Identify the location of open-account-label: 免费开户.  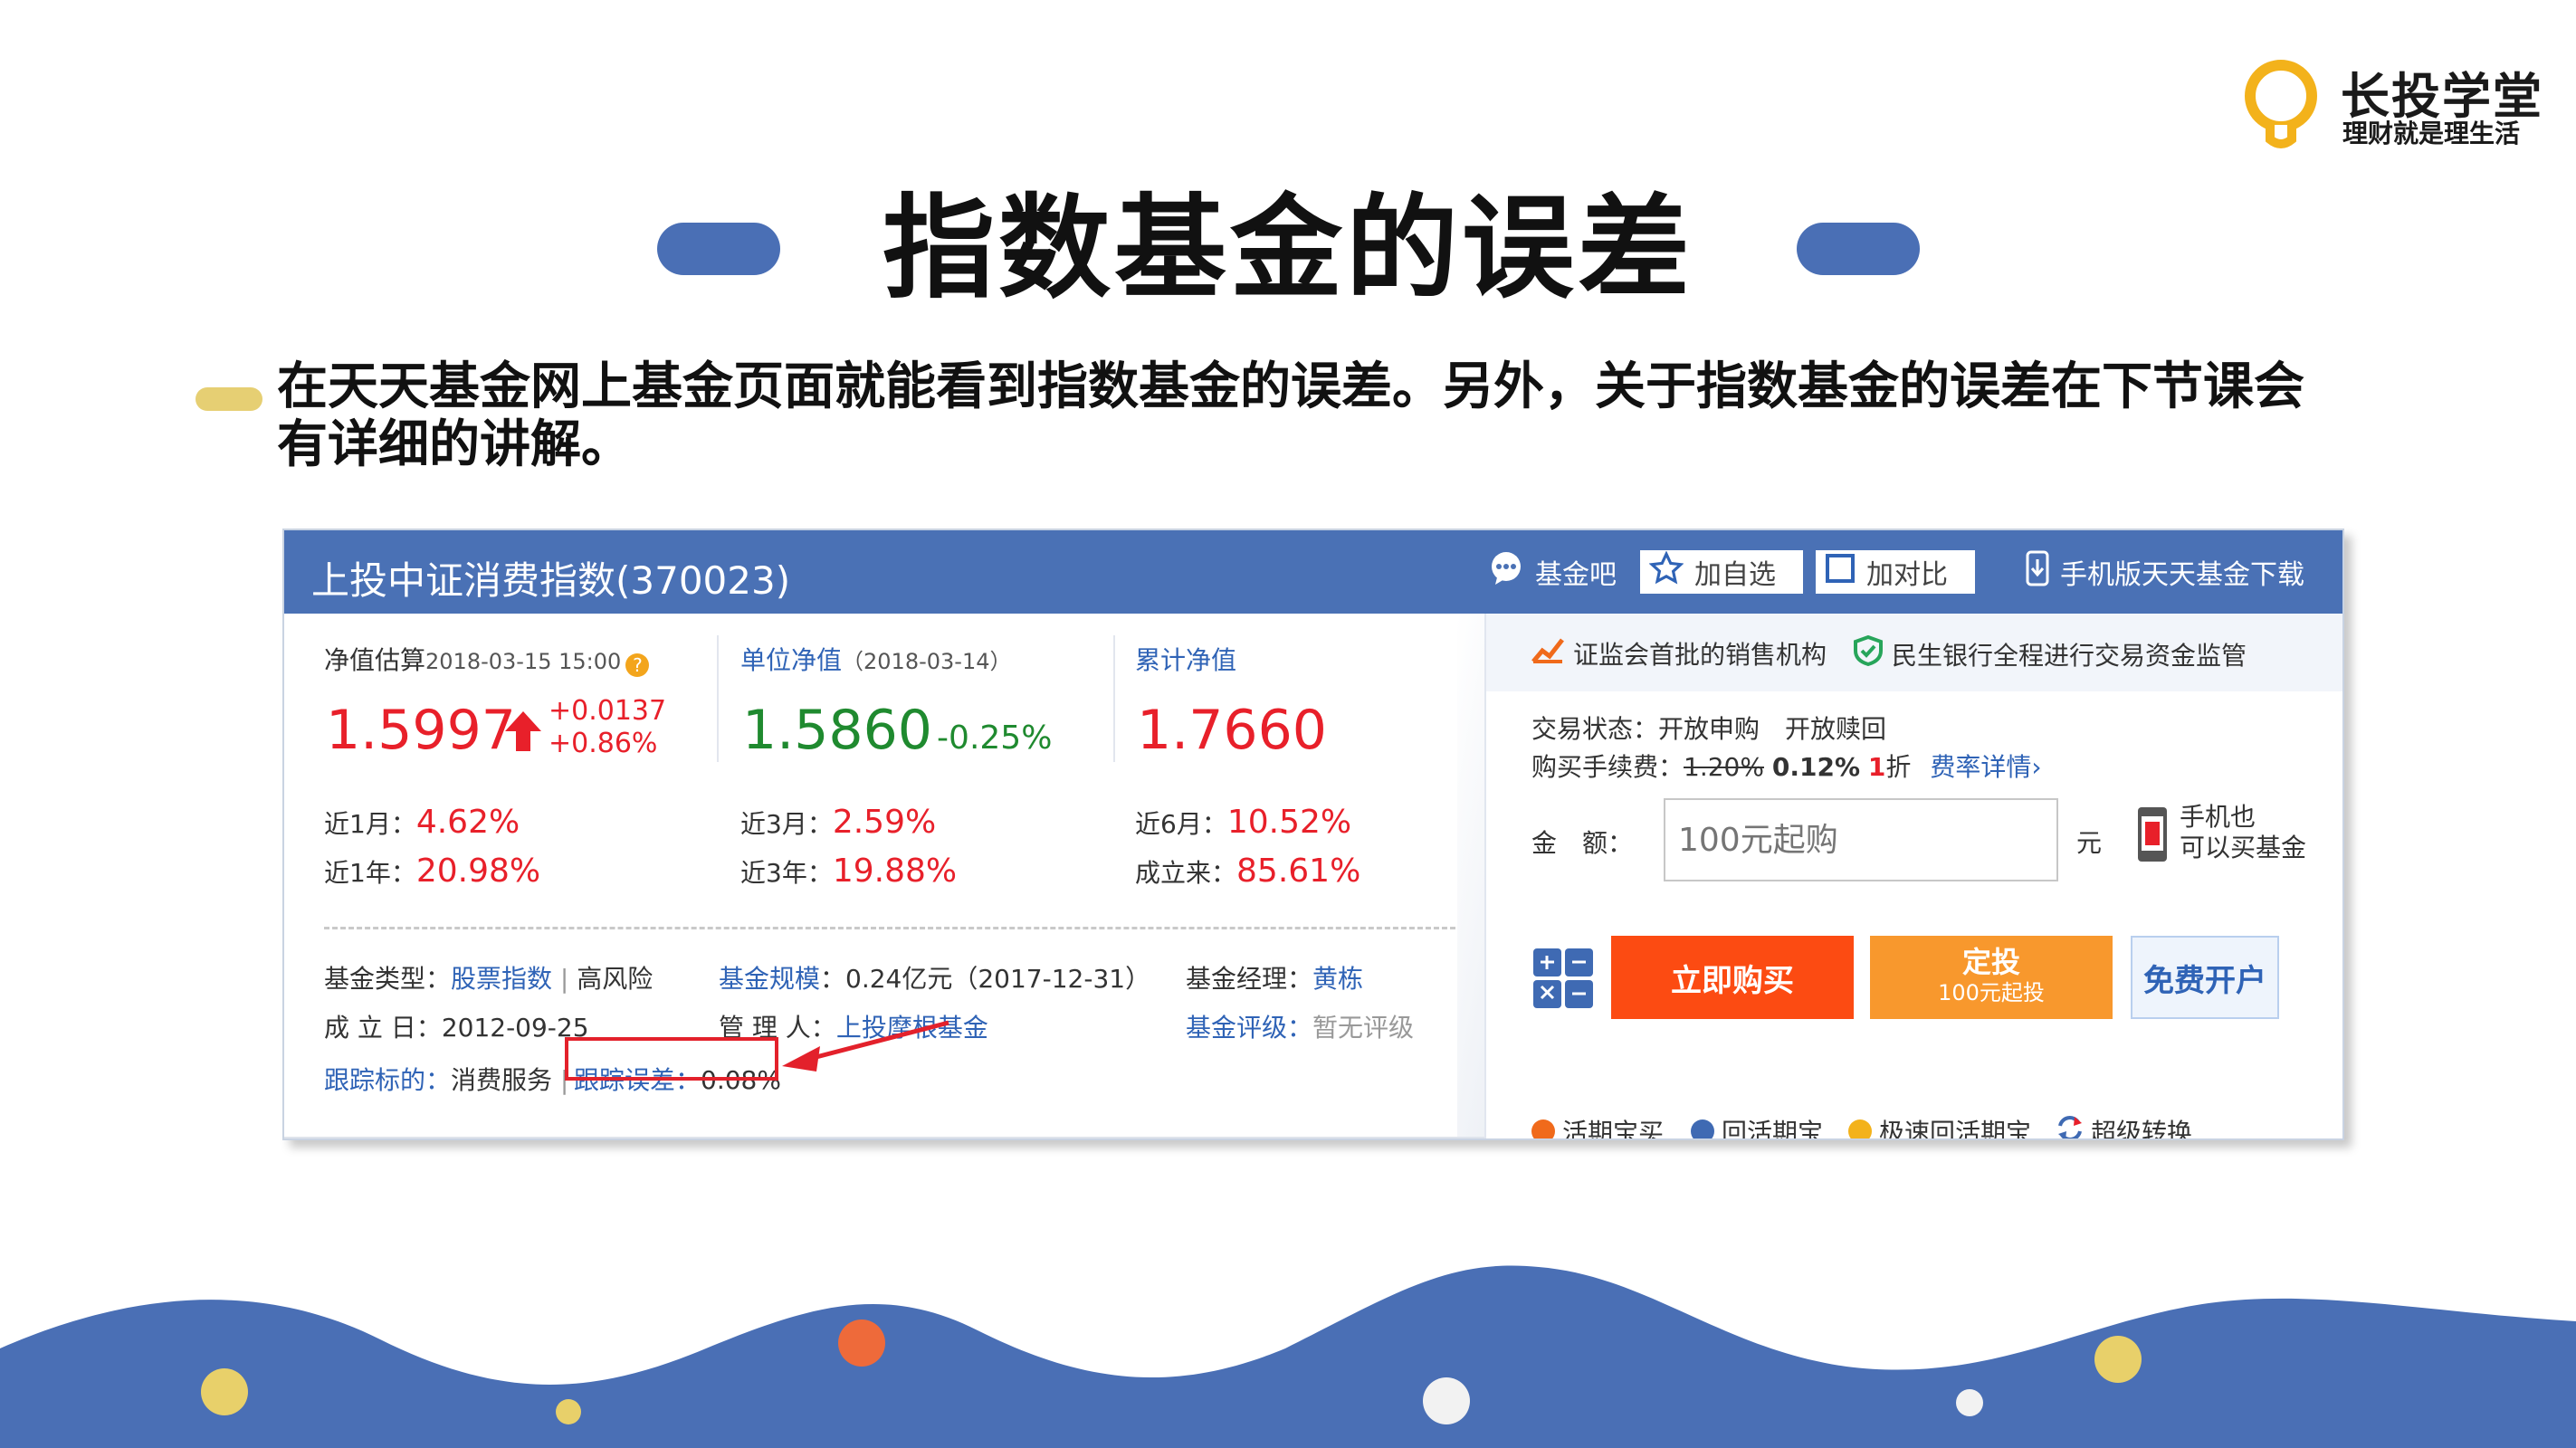
(2204, 981).